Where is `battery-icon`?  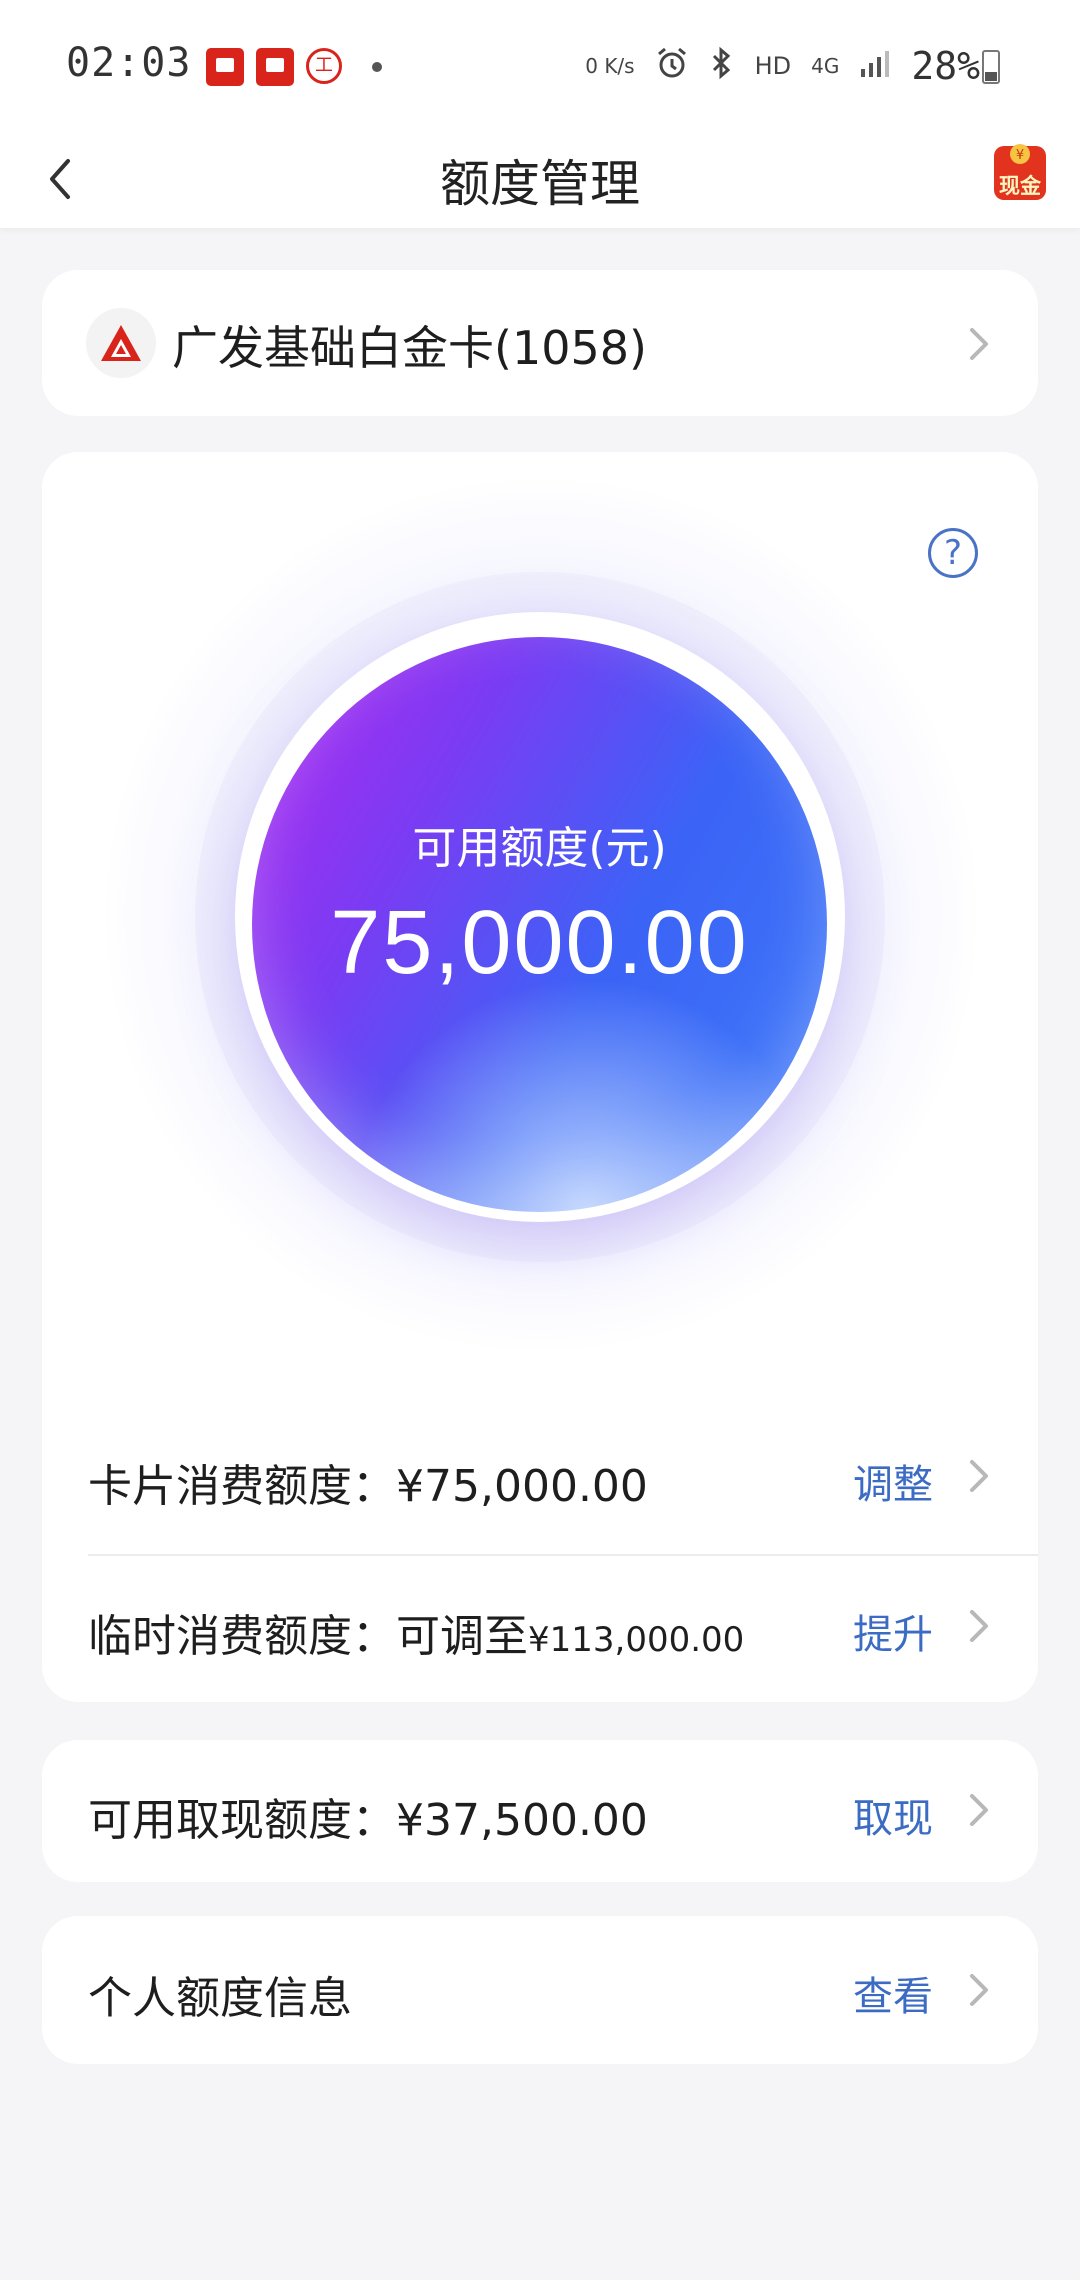 battery-icon is located at coordinates (991, 67).